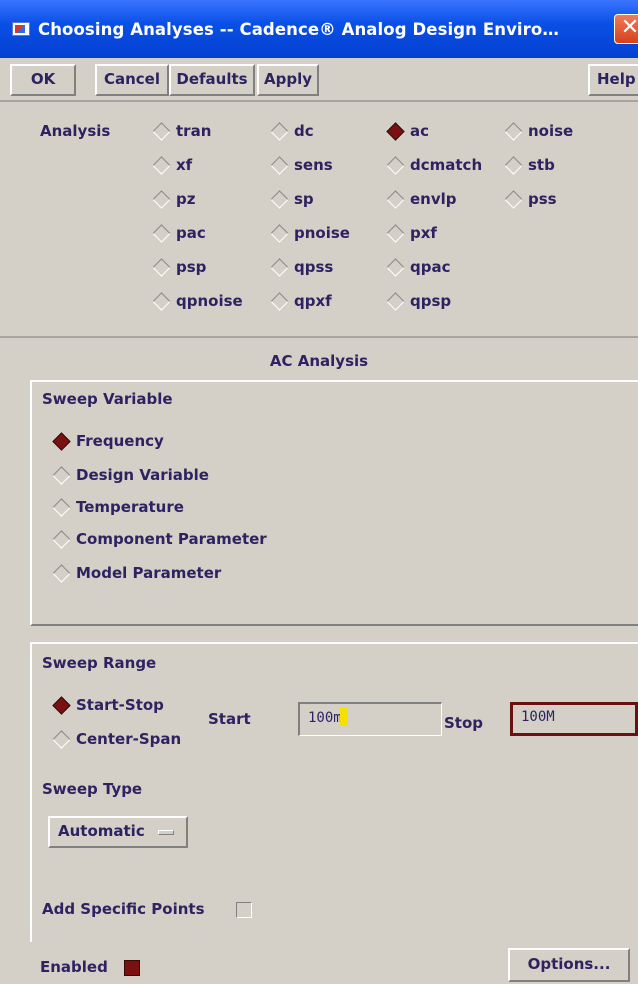 The width and height of the screenshot is (638, 984). I want to click on action-bar: OK Cancel Defaults Apply Help, so click(319, 80).